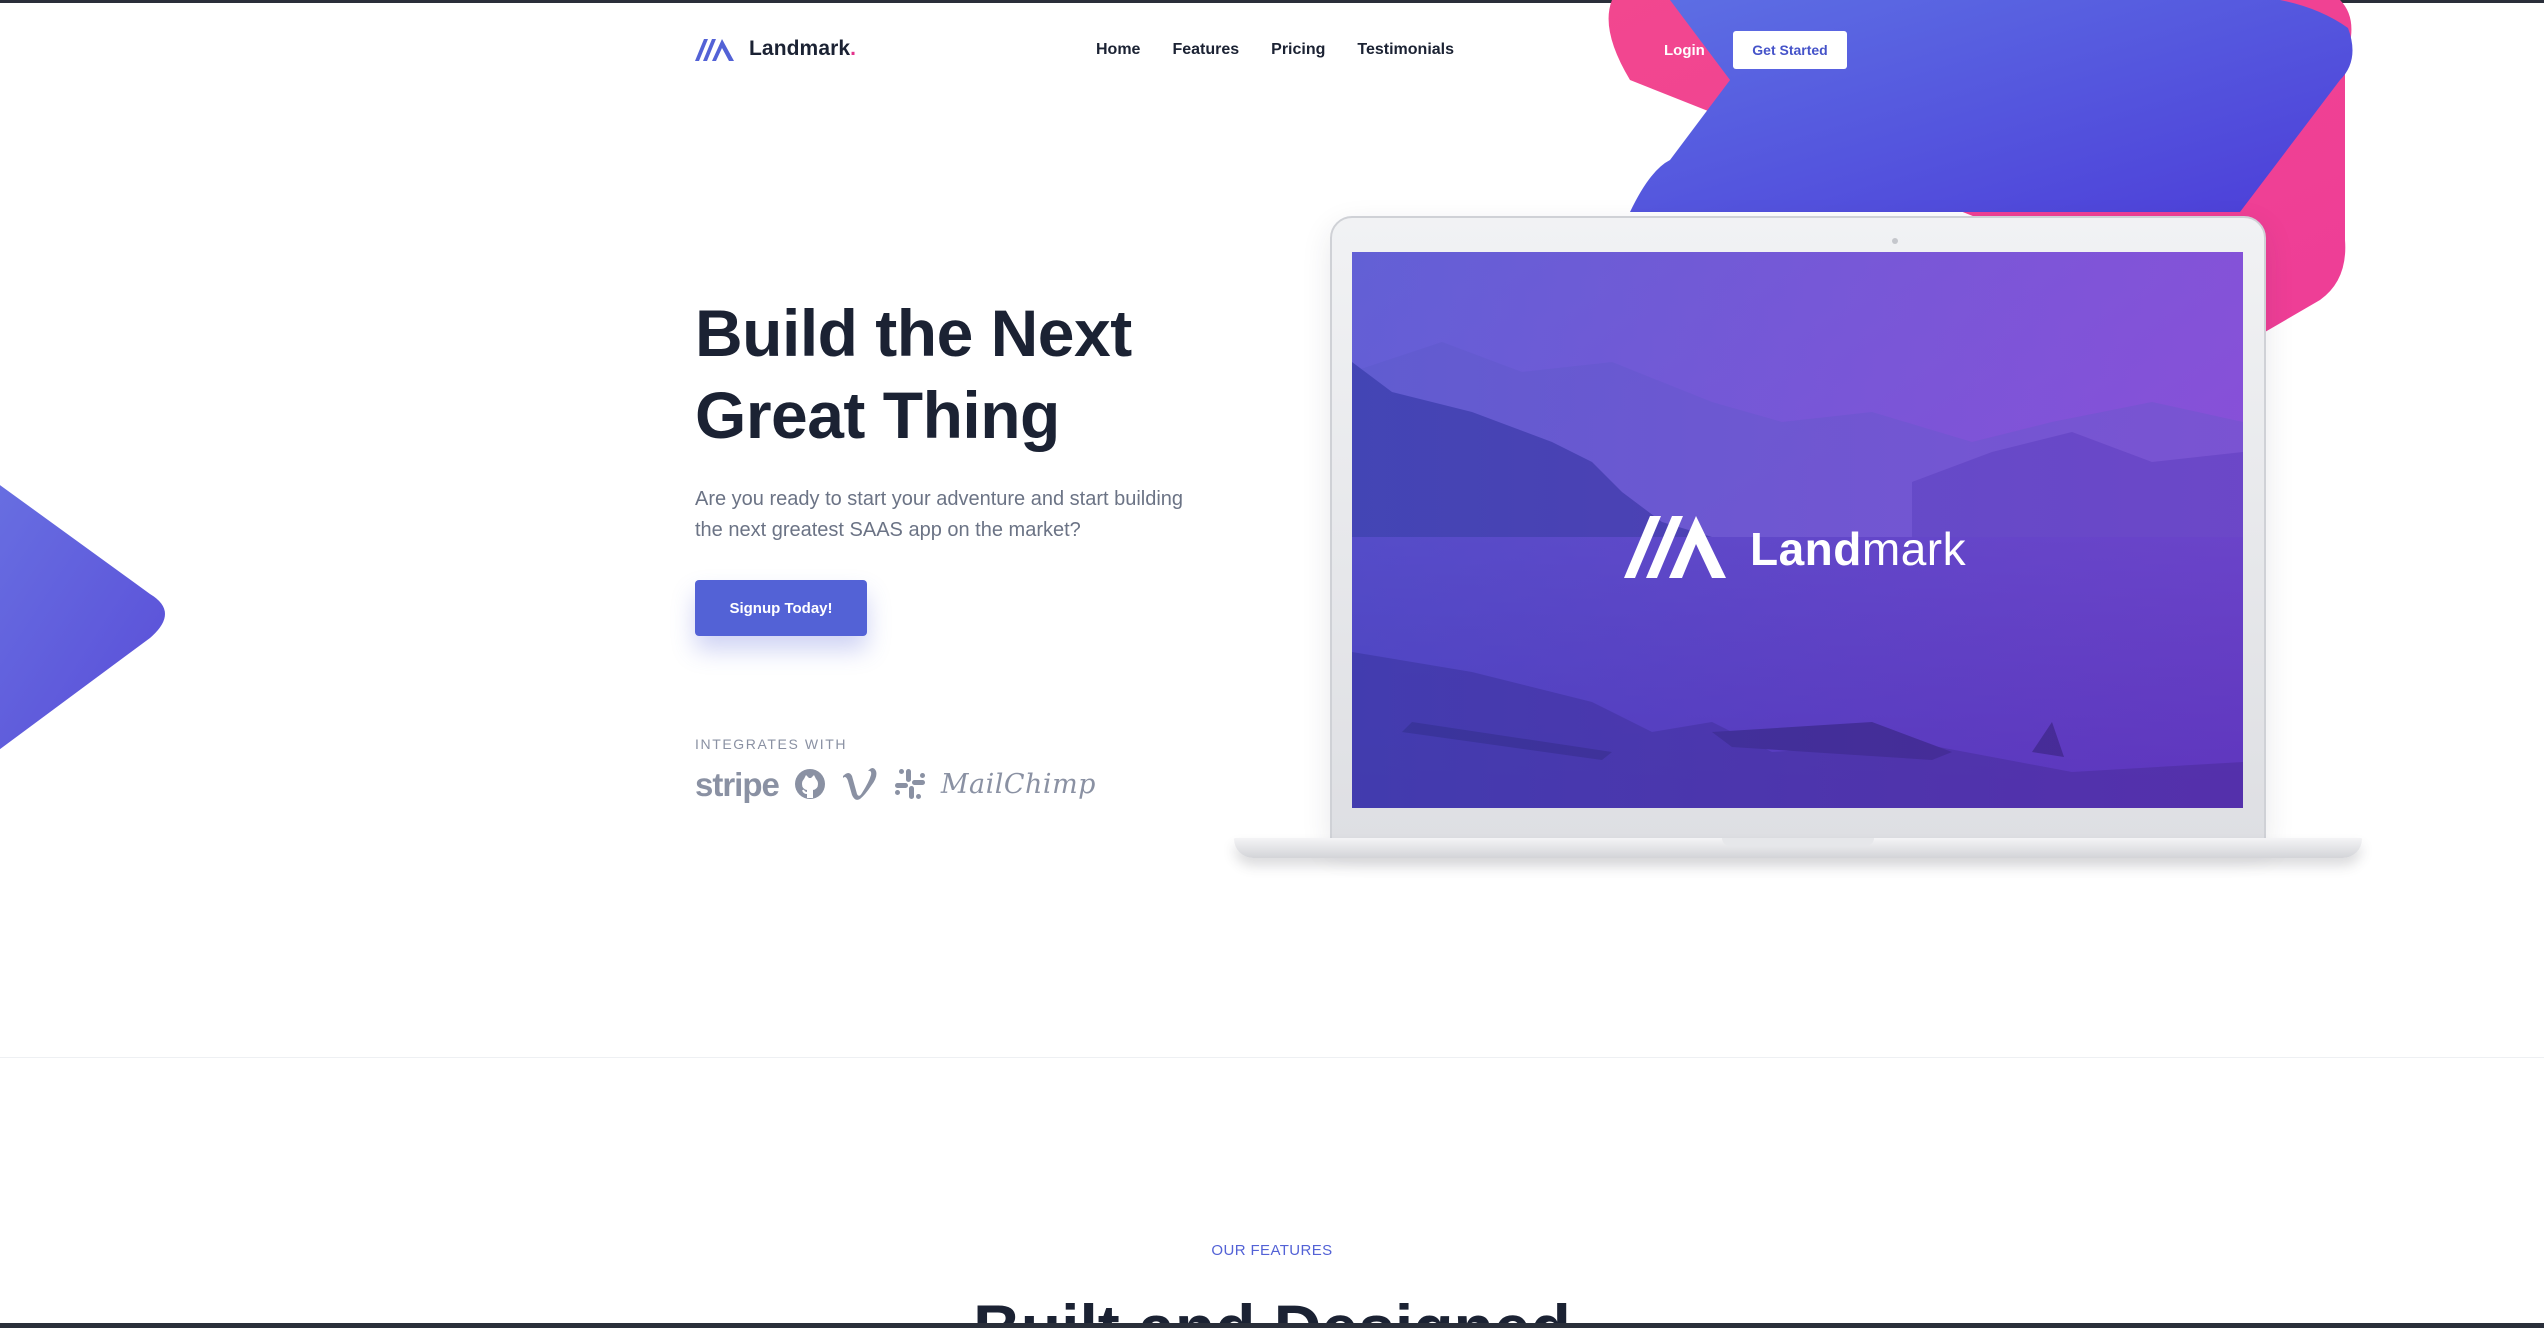  What do you see at coordinates (1790, 50) in the screenshot?
I see `get-started-button: Get Started` at bounding box center [1790, 50].